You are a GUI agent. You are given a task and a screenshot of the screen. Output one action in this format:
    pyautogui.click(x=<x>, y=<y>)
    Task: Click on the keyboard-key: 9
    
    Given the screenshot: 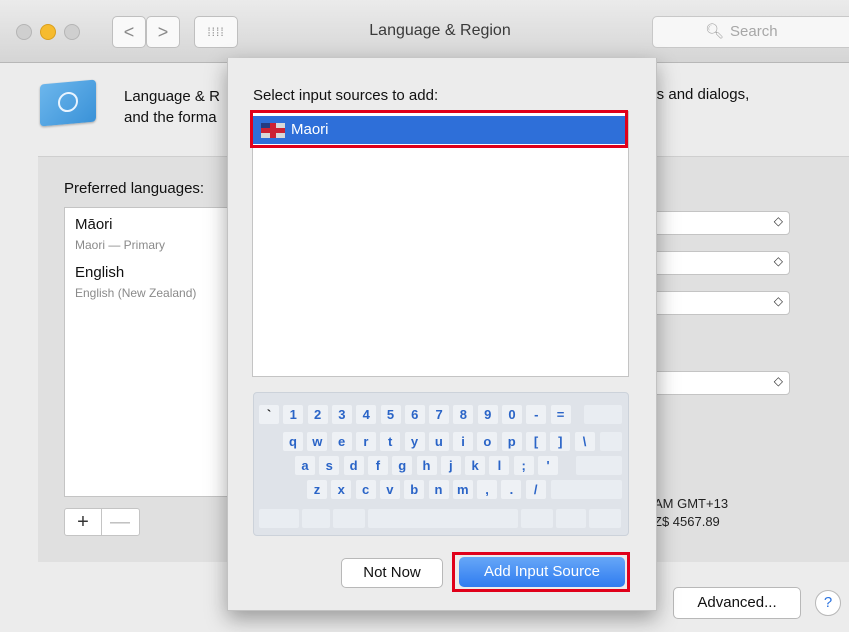 What is the action you would take?
    pyautogui.click(x=487, y=414)
    